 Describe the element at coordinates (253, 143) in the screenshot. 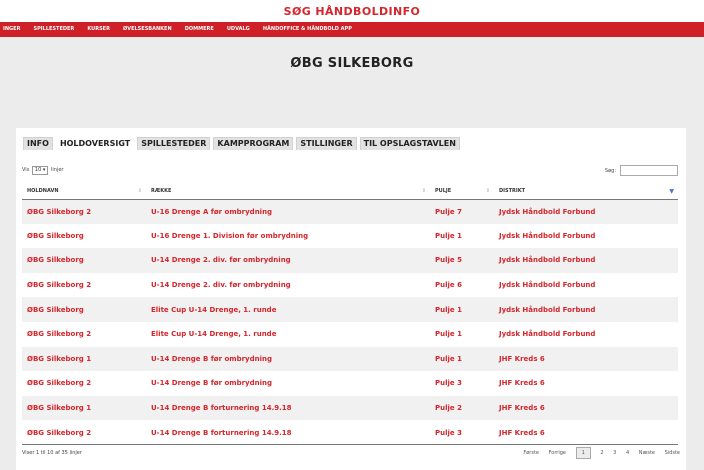

I see `tab-kampprogram: KAMPPROGRAM` at that location.